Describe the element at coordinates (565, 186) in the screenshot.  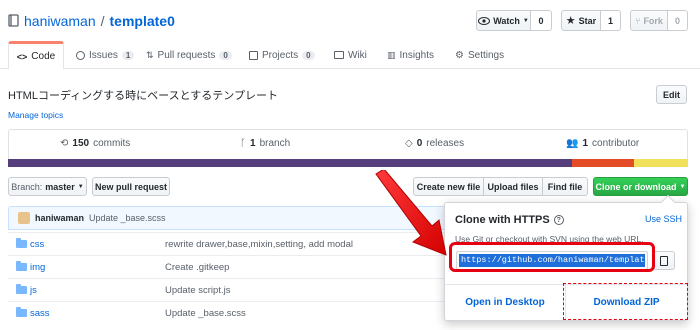
I see `find-file-button: Find file` at that location.